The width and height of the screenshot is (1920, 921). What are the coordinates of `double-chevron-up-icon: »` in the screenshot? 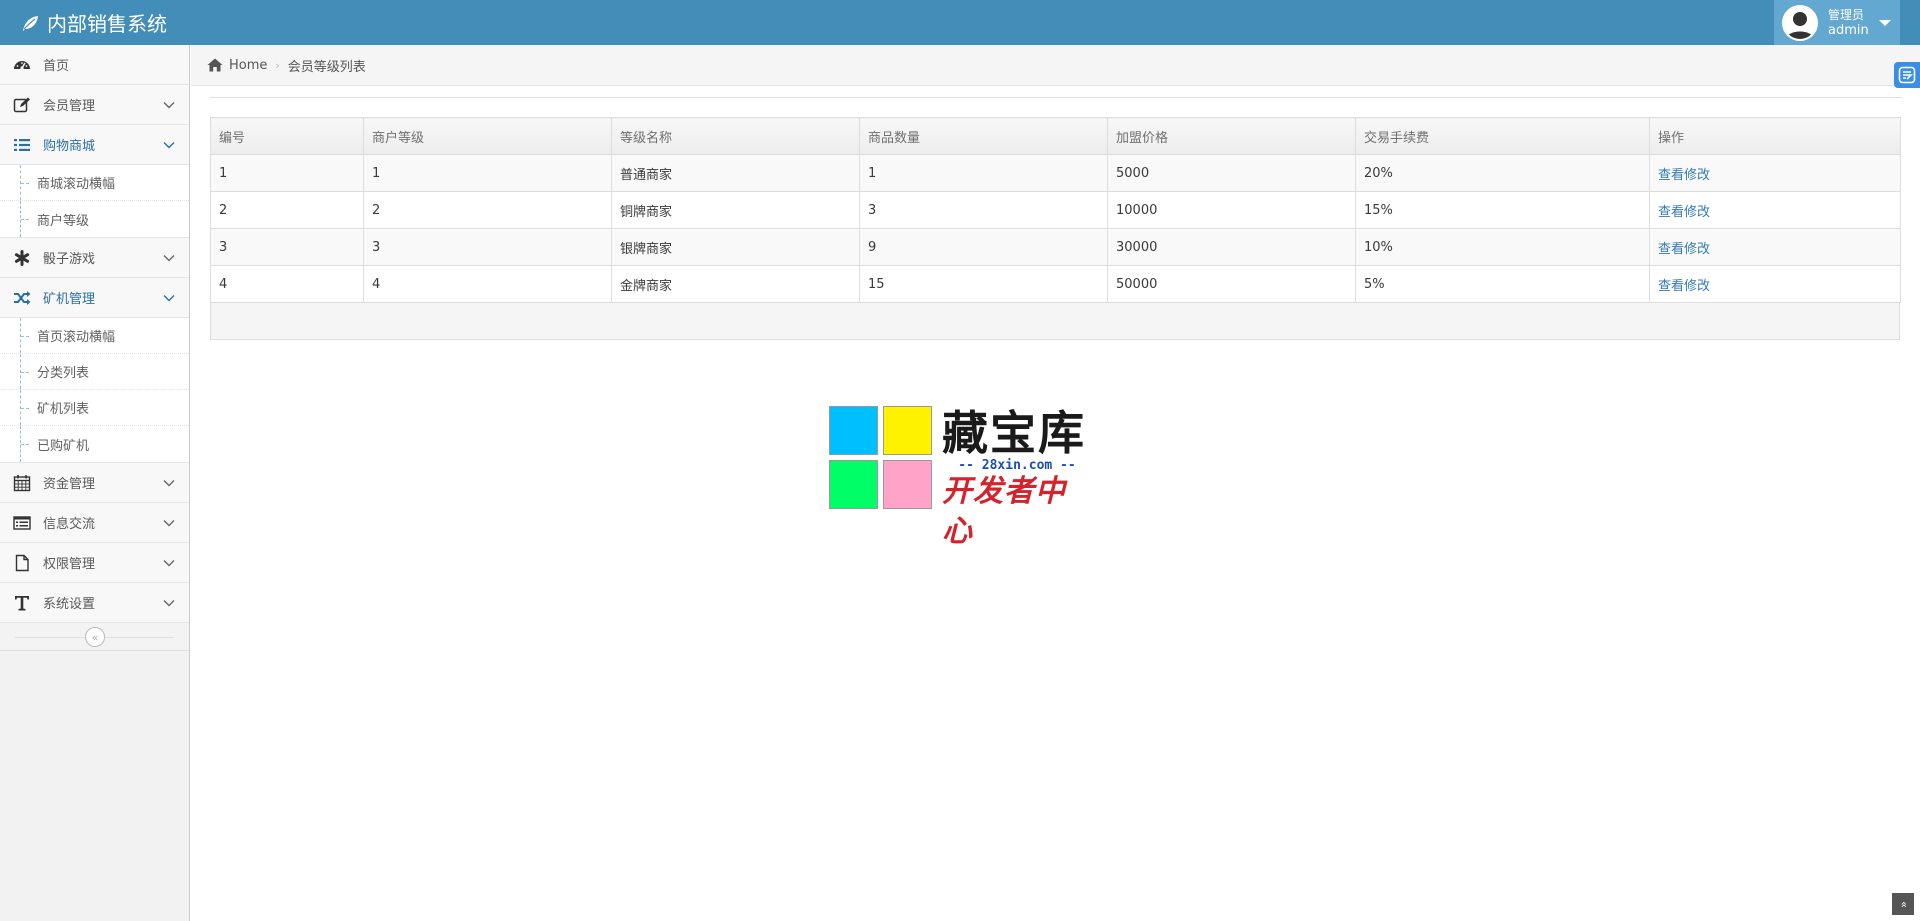 It's located at (1903, 904).